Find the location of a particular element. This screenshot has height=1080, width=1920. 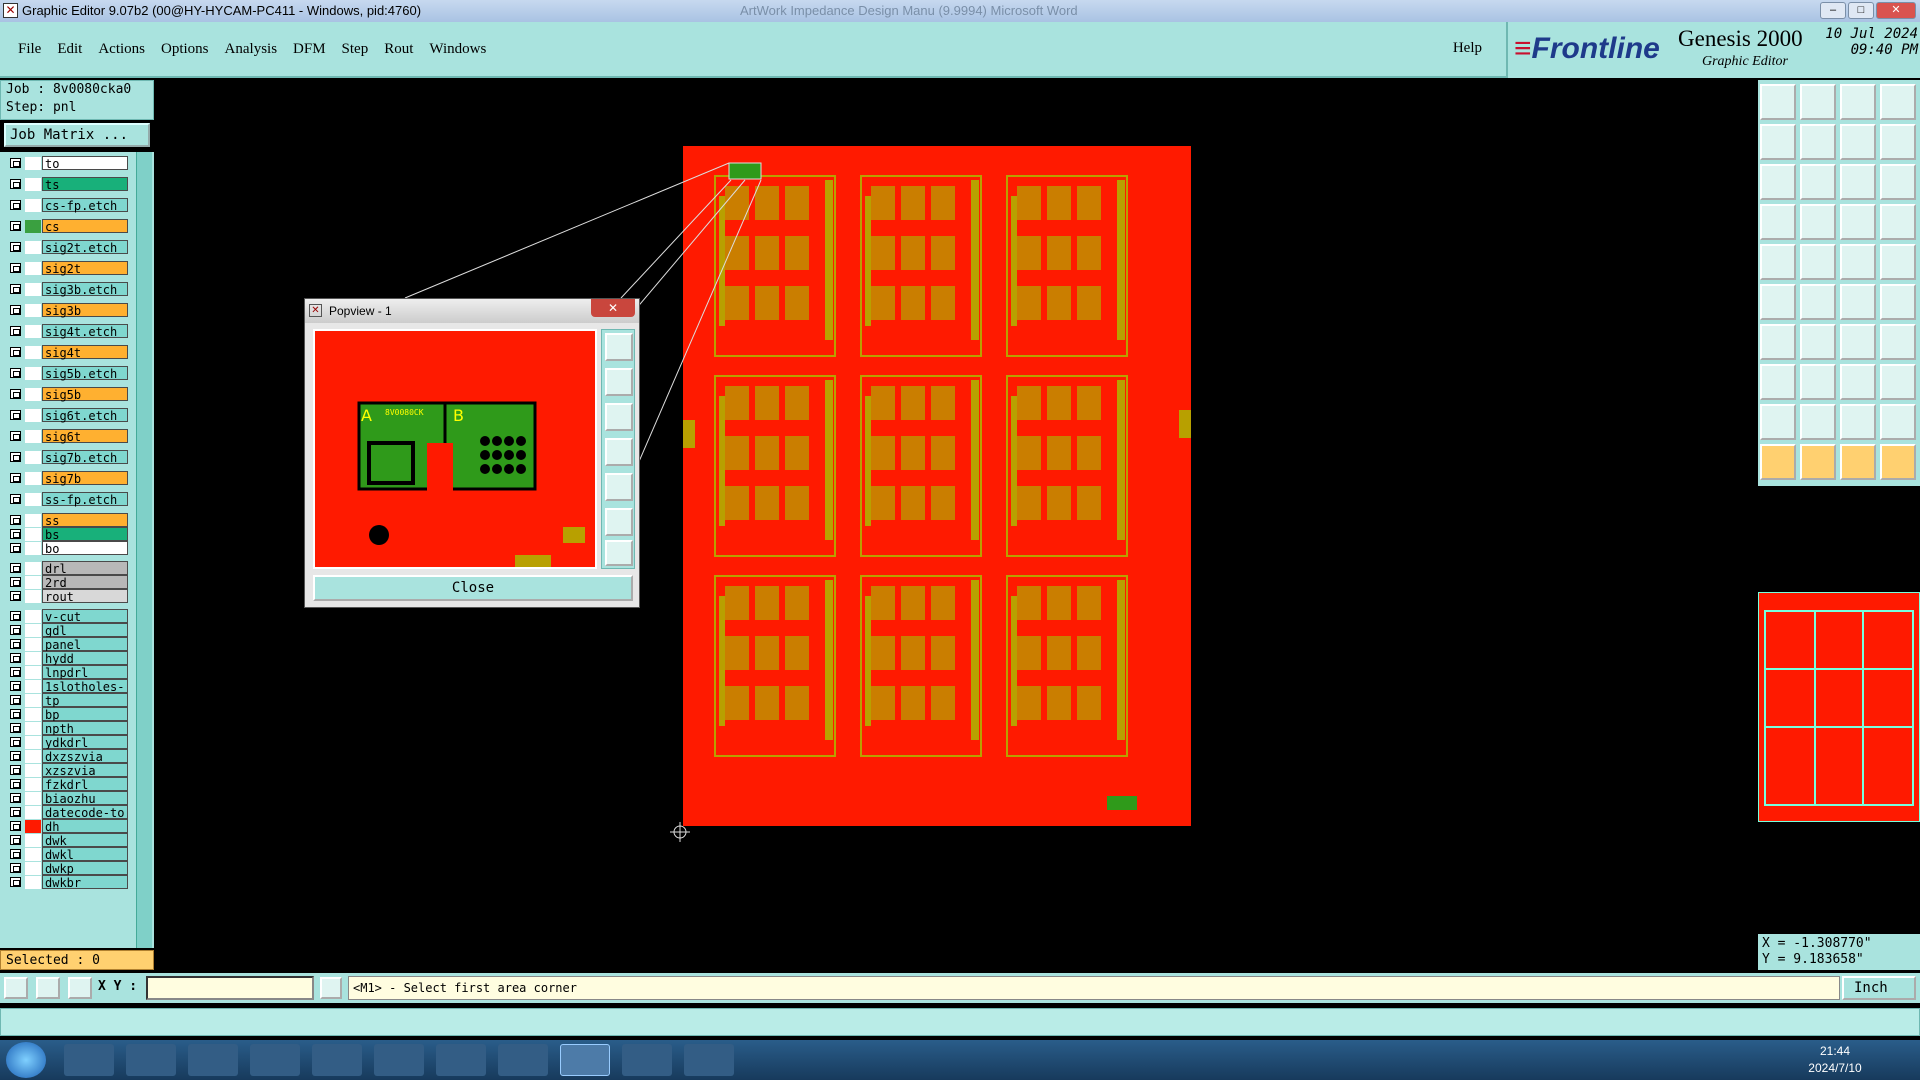

menu-windows: Windows is located at coordinates (457, 49).